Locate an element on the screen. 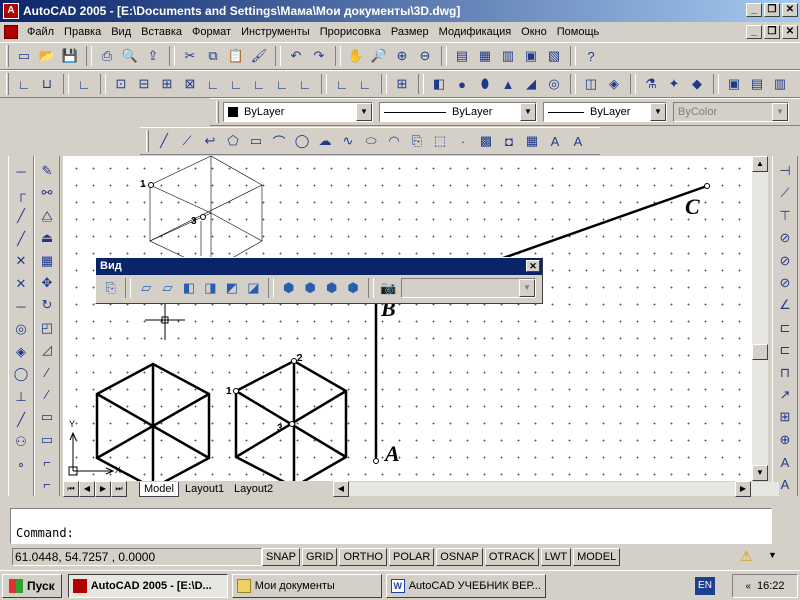  ucs-named-icon: ∟ is located at coordinates (365, 84).